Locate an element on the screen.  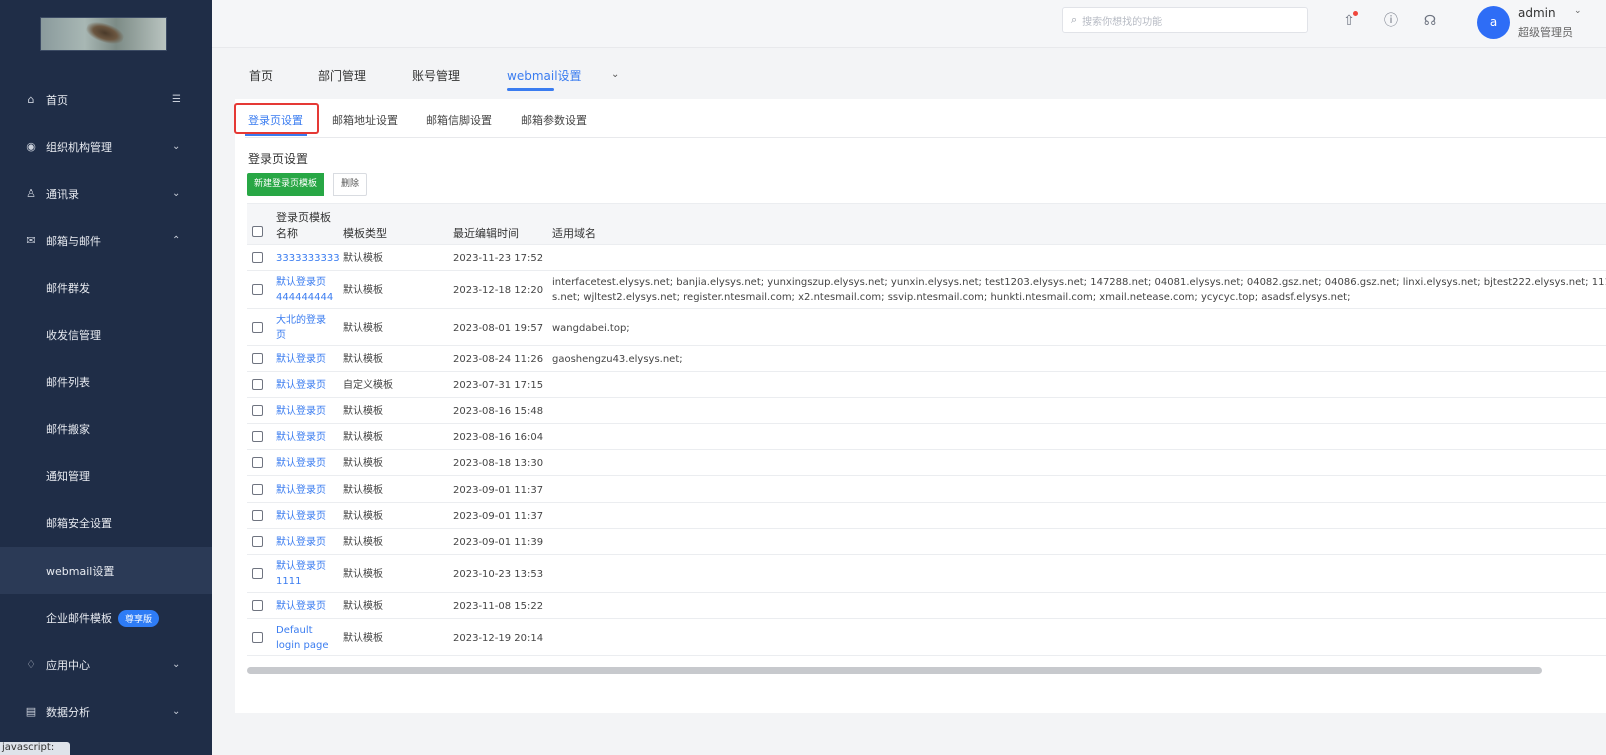
edit-time: 2023-12-19 20:14 is located at coordinates (498, 638).